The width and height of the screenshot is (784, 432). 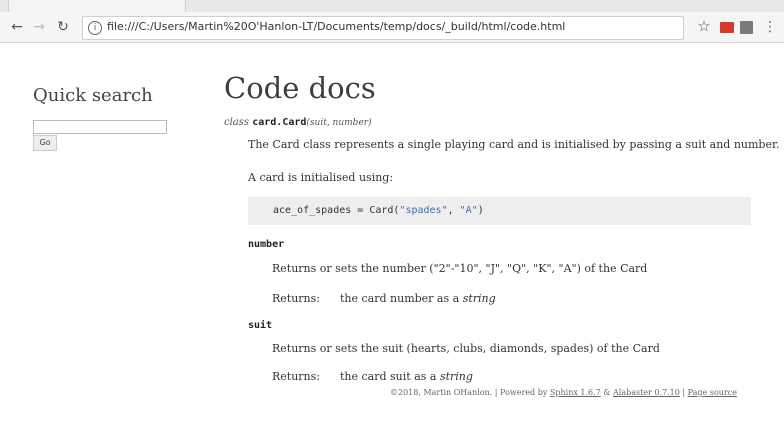 I want to click on footer-copyright: ©2018, Martin OHanlon., so click(x=441, y=392).